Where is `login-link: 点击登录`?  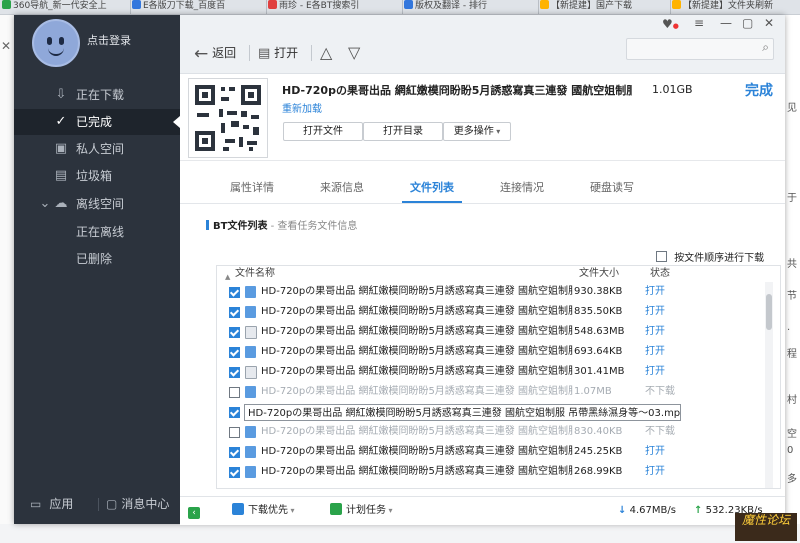 login-link: 点击登录 is located at coordinates (109, 40).